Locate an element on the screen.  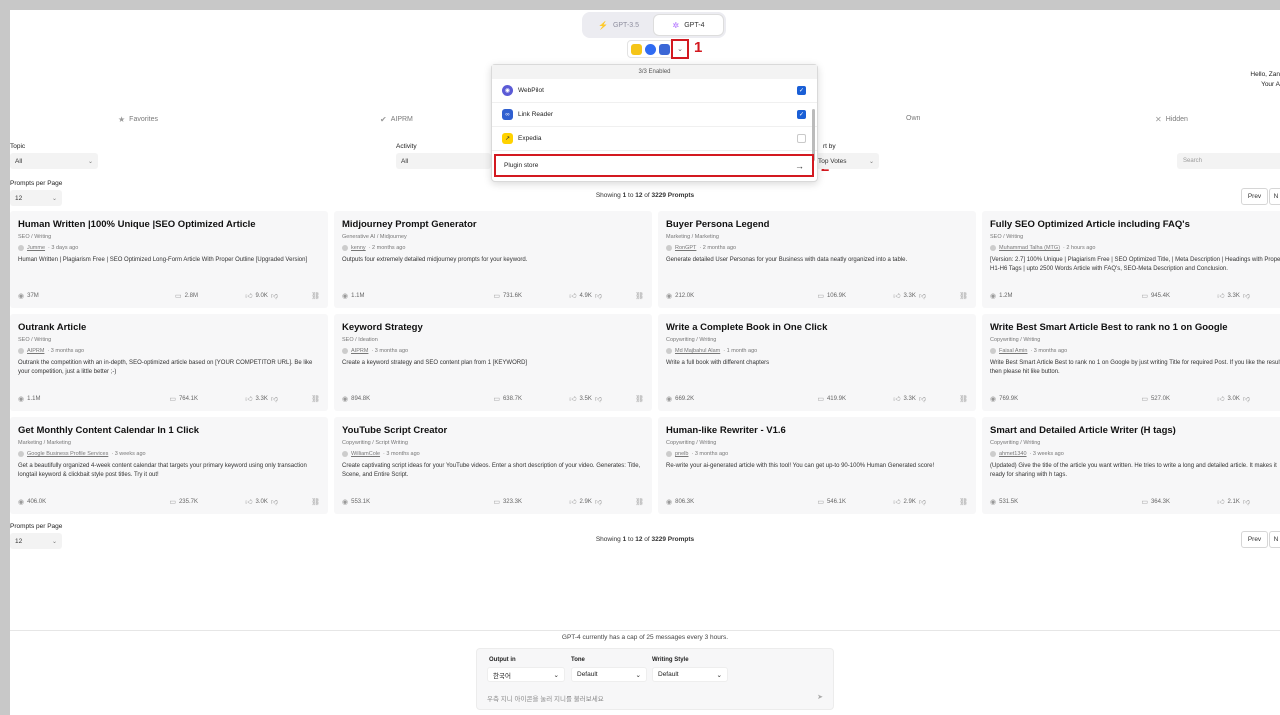
sort-select: Top Votes ⌄ is located at coordinates (846, 161).